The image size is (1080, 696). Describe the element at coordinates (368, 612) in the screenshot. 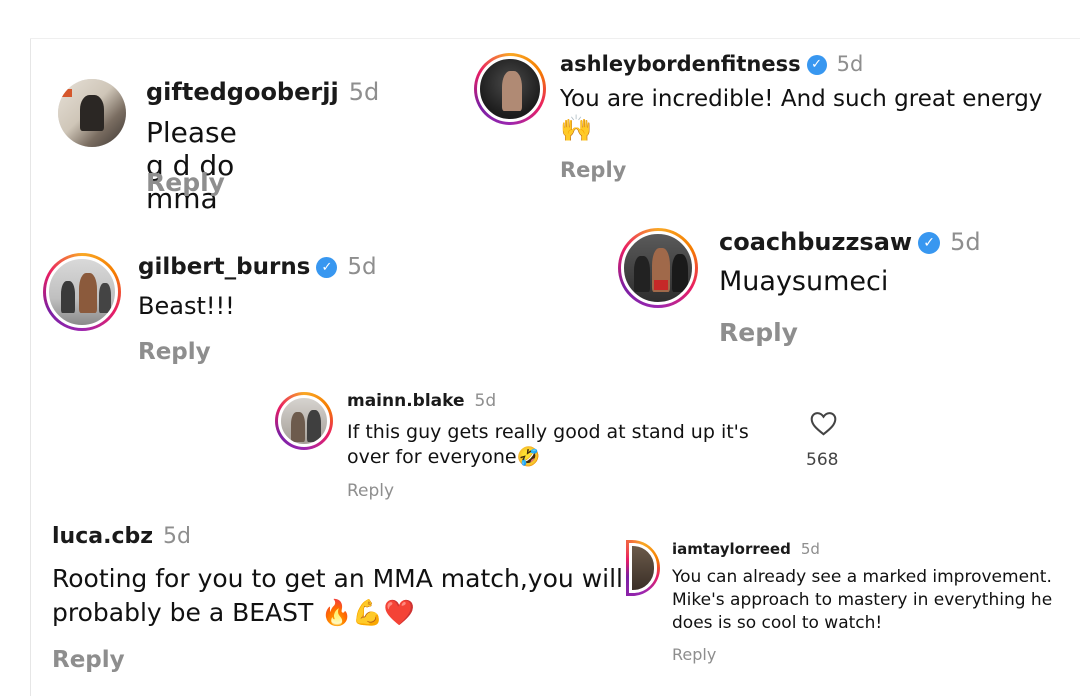

I see `emoji-icons: 🔥💪❤️` at that location.